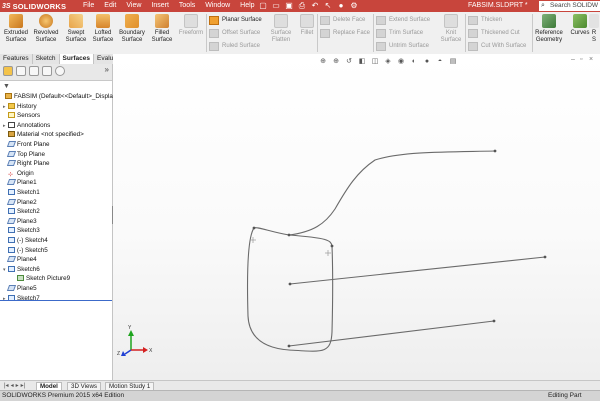 This screenshot has width=600, height=401. What do you see at coordinates (473, 33) in the screenshot?
I see `thickened-cut-icon` at bounding box center [473, 33].